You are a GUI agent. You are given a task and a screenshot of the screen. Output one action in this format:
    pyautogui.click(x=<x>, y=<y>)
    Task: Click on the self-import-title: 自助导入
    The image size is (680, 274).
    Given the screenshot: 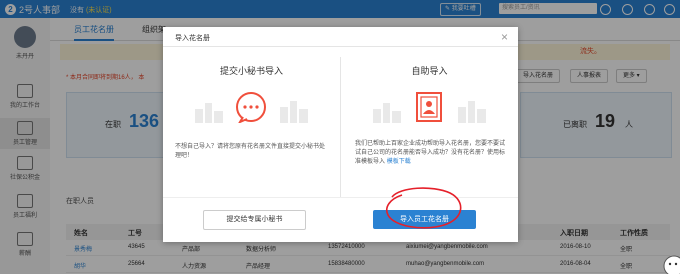 What is the action you would take?
    pyautogui.click(x=429, y=71)
    